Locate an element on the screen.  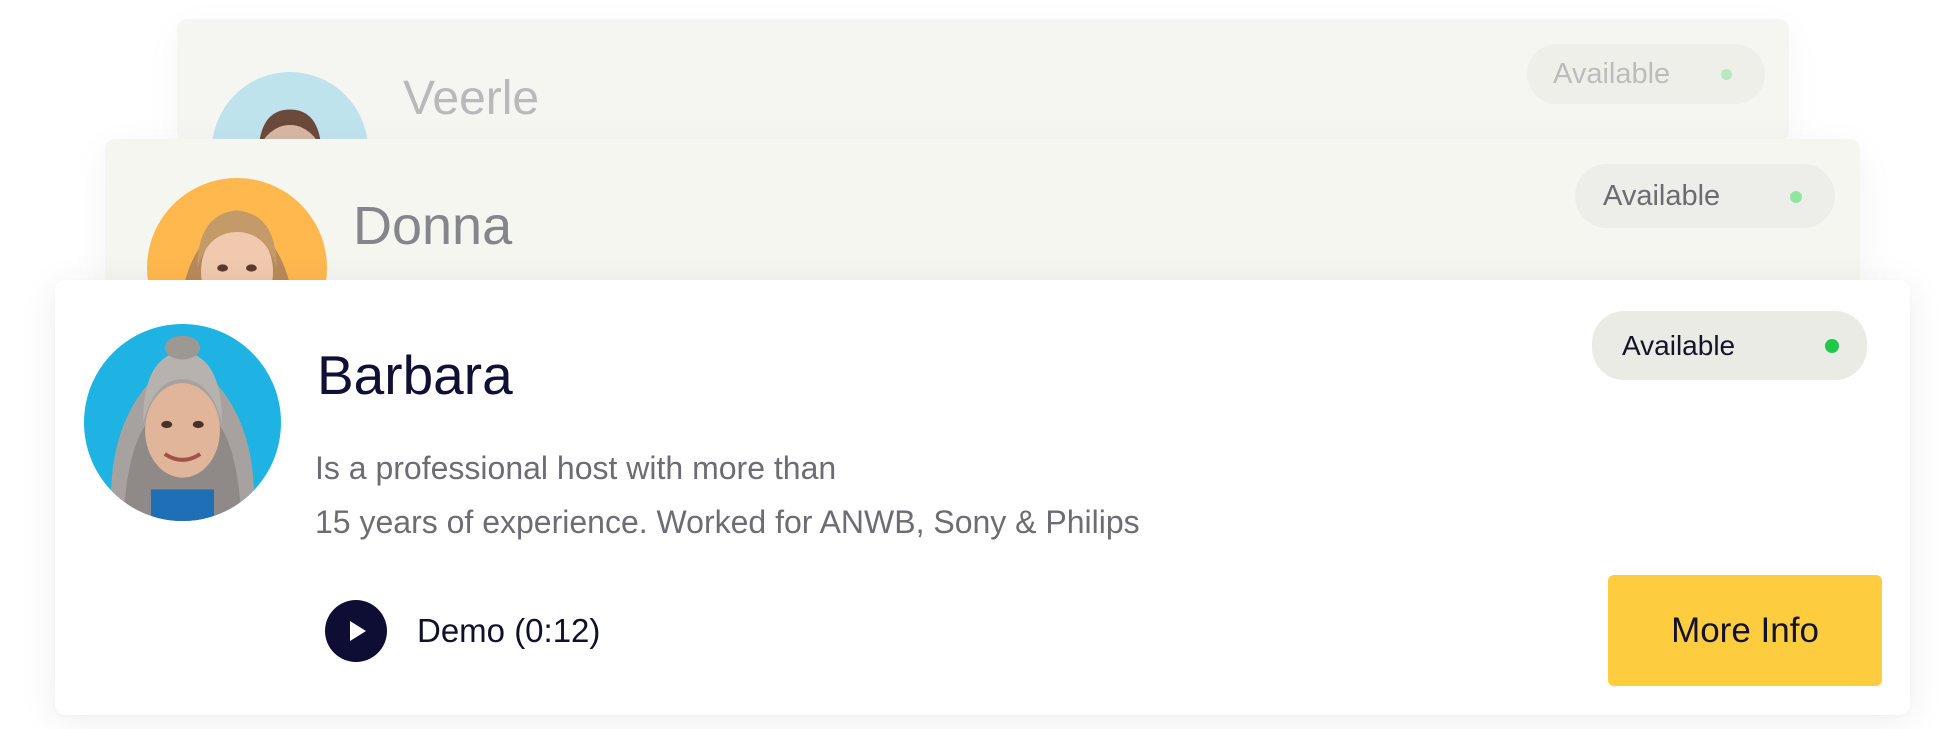
portrait-donna-icon is located at coordinates (237, 231).